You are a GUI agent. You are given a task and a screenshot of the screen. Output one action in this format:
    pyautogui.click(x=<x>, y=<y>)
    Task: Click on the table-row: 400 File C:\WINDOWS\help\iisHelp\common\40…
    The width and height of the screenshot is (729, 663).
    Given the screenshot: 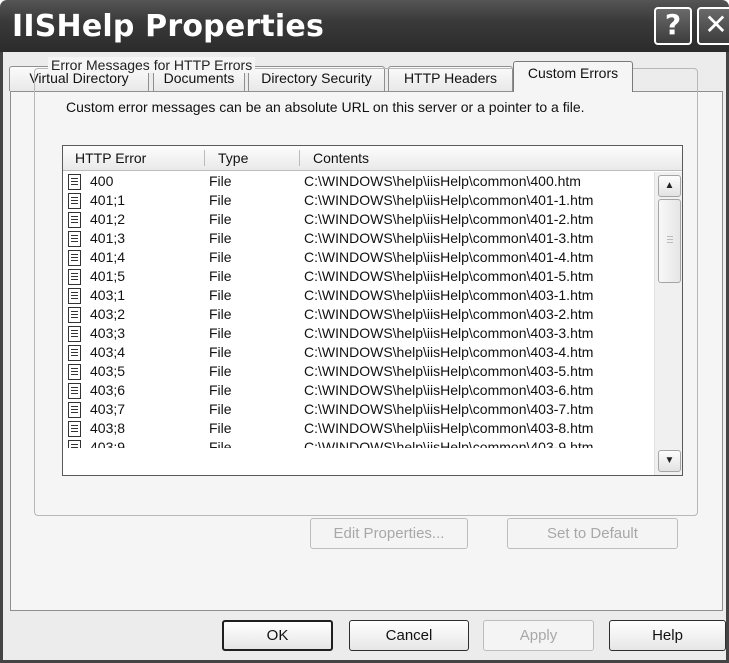 What is the action you would take?
    pyautogui.click(x=358, y=181)
    